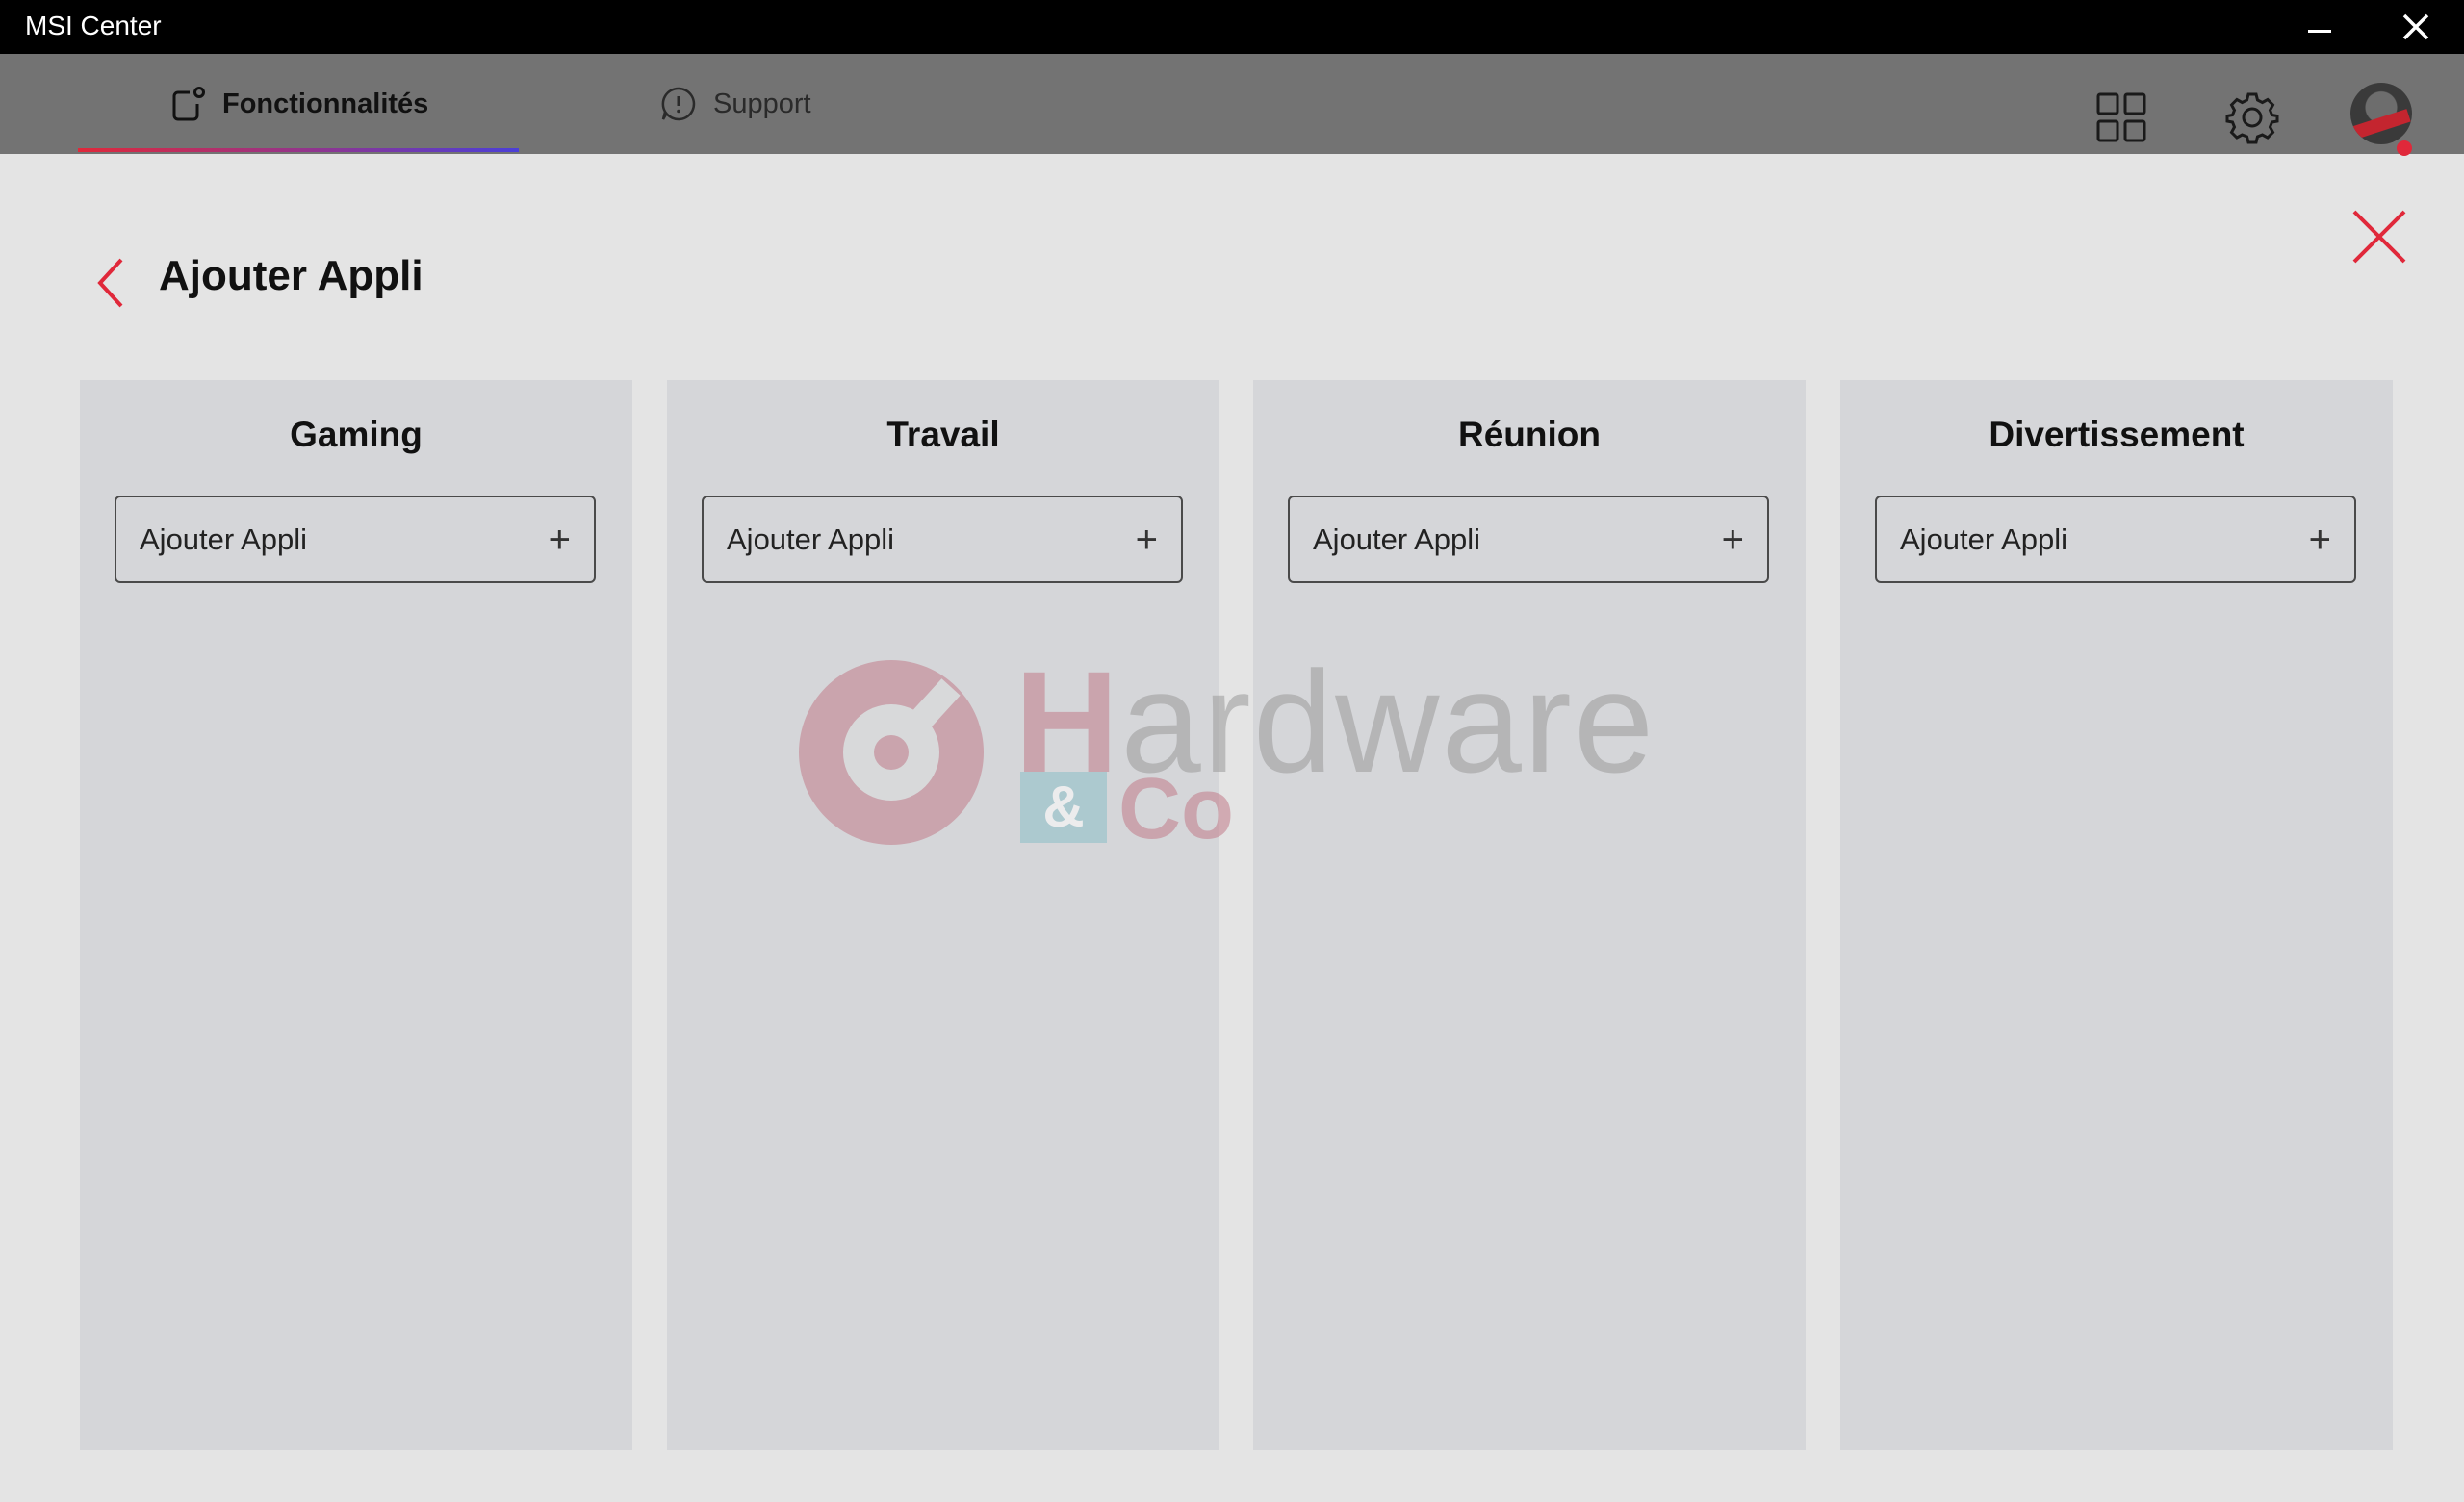 The image size is (2464, 1502). I want to click on active-tab-indicator, so click(298, 150).